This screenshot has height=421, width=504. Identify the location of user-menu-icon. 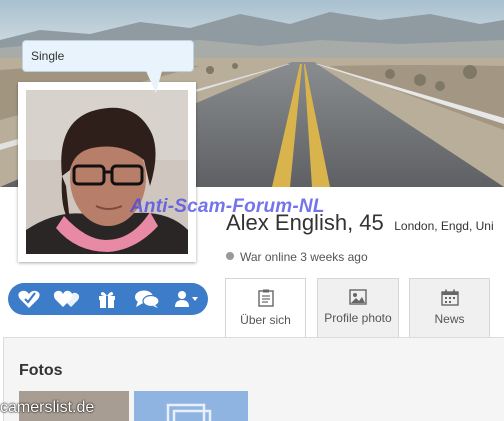
(186, 299).